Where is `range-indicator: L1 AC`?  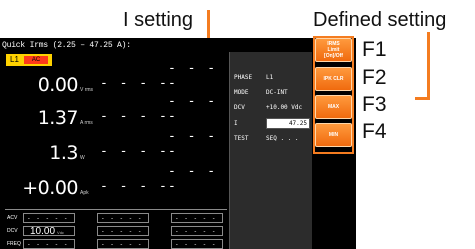 range-indicator: L1 AC is located at coordinates (29, 60).